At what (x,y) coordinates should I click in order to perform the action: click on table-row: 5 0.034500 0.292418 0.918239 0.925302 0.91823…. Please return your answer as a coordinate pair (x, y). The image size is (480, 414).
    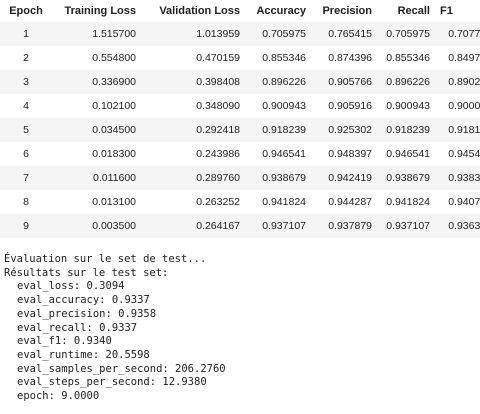
    Looking at the image, I should click on (240, 130).